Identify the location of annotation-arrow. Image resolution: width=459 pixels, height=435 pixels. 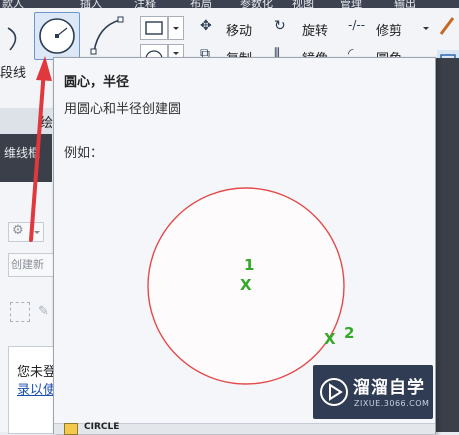
(40, 149).